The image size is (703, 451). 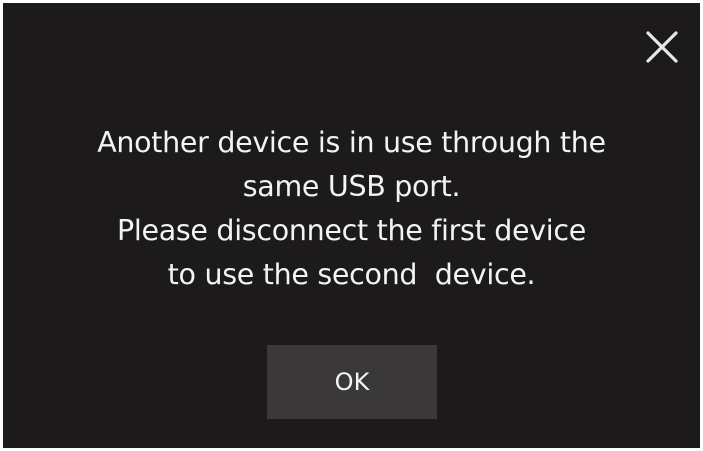 What do you see at coordinates (352, 382) in the screenshot?
I see `ok-button: OK` at bounding box center [352, 382].